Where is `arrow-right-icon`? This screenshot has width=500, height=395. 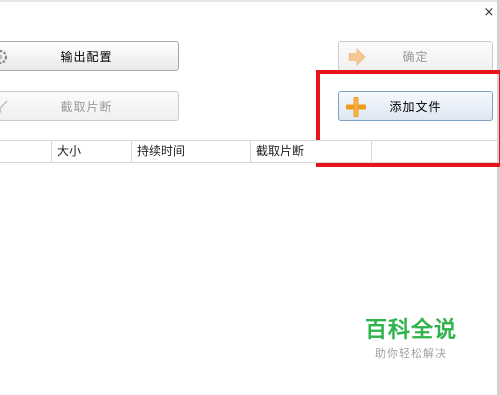 arrow-right-icon is located at coordinates (357, 57).